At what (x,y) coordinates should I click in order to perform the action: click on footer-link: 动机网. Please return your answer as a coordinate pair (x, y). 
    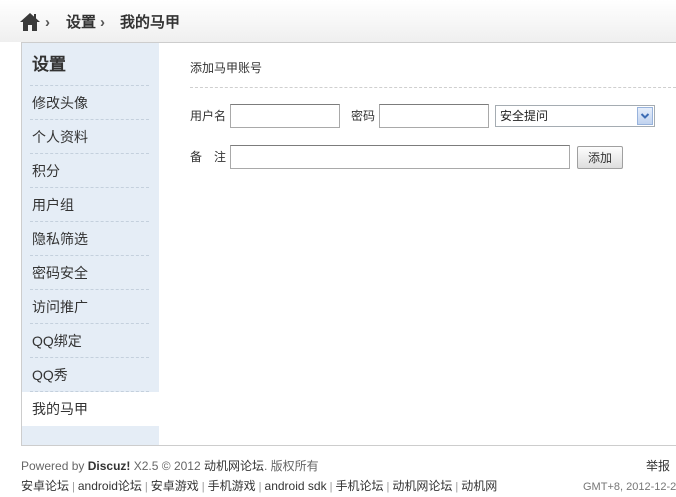
    Looking at the image, I should click on (479, 486).